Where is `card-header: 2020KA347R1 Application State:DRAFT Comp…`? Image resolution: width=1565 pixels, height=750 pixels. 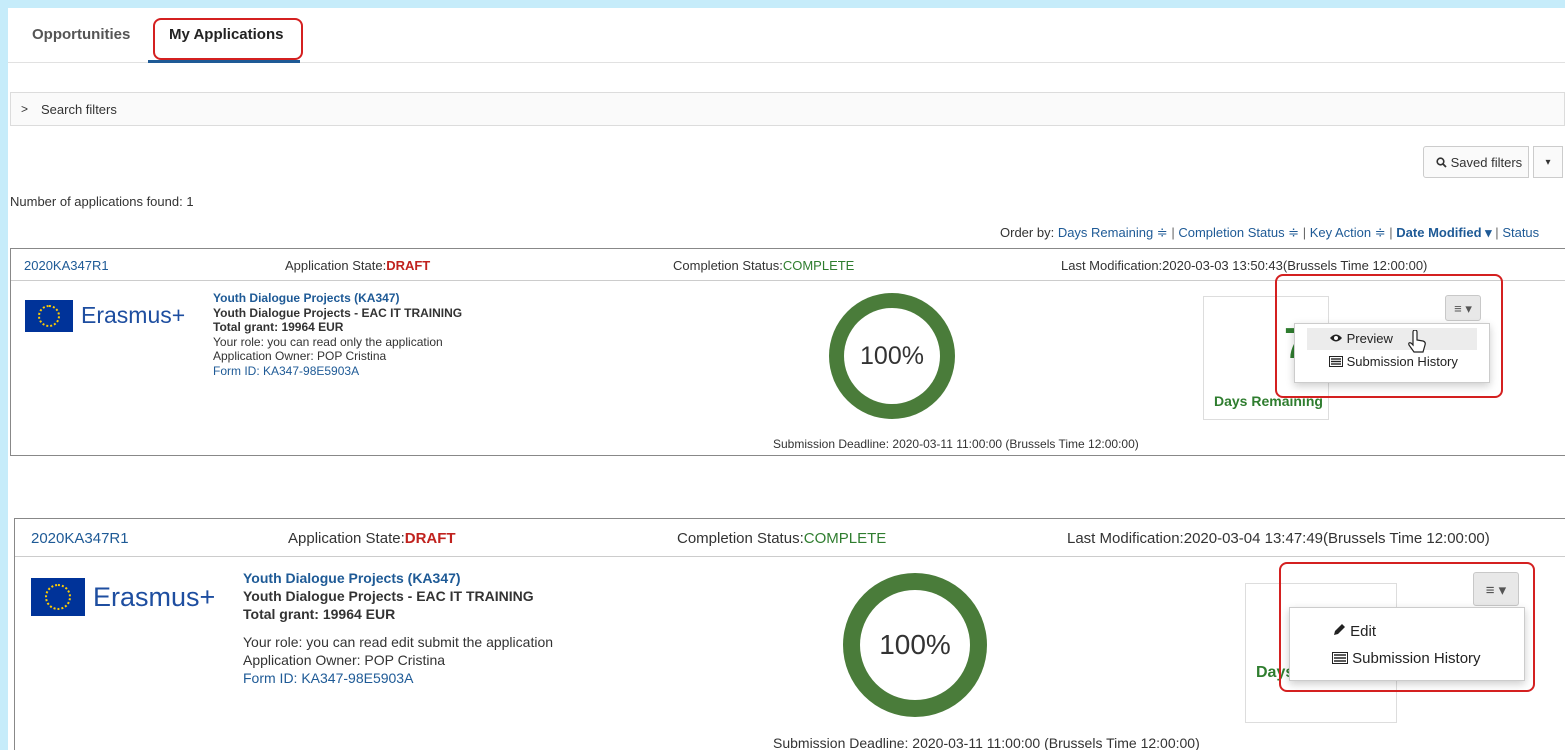
card-header: 2020KA347R1 Application State:DRAFT Comp… is located at coordinates (790, 538).